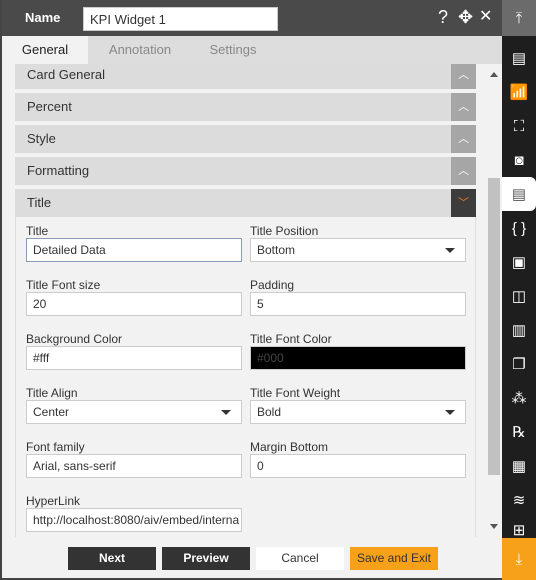 This screenshot has width=536, height=580. What do you see at coordinates (519, 398) in the screenshot?
I see `cubes-icon: ⁂` at bounding box center [519, 398].